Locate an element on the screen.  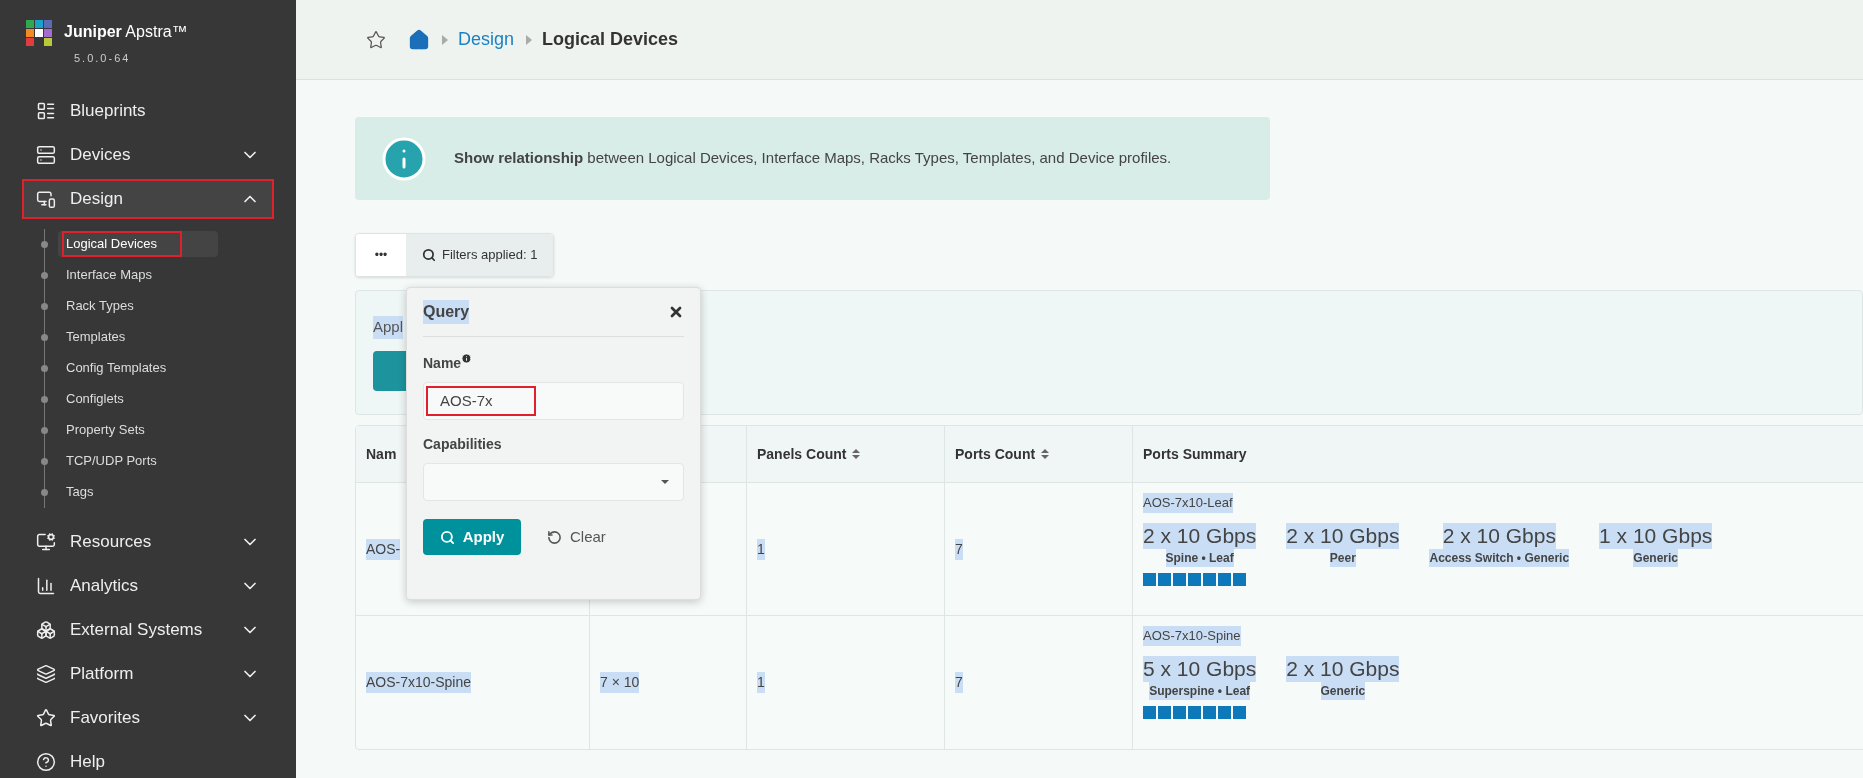
table-cell: AOS- is located at coordinates (383, 549).